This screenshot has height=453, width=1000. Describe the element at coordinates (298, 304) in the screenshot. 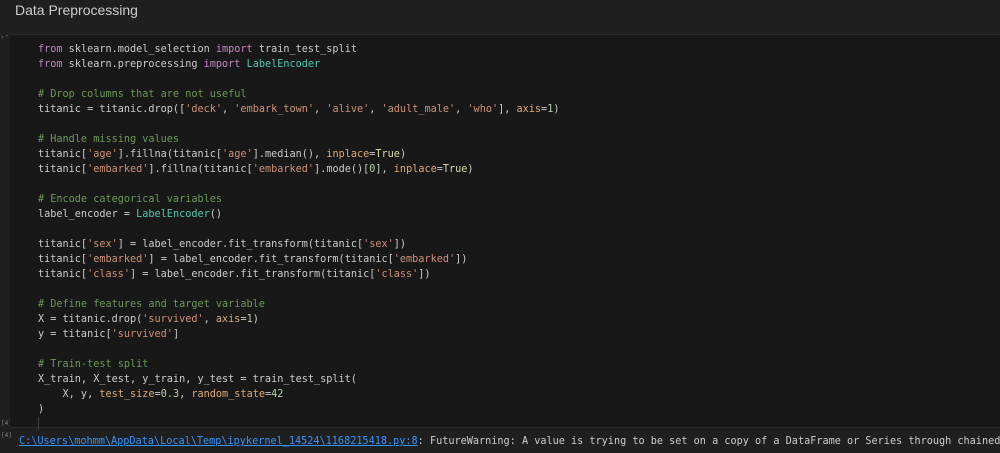

I see `code-line: # Define features and target variable` at that location.